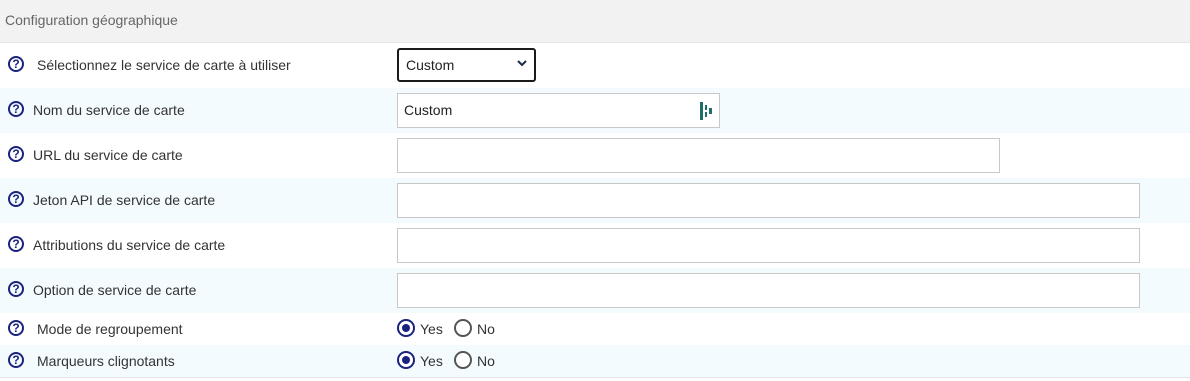 Image resolution: width=1190 pixels, height=381 pixels. I want to click on map-service-select-value: Custom, so click(430, 65).